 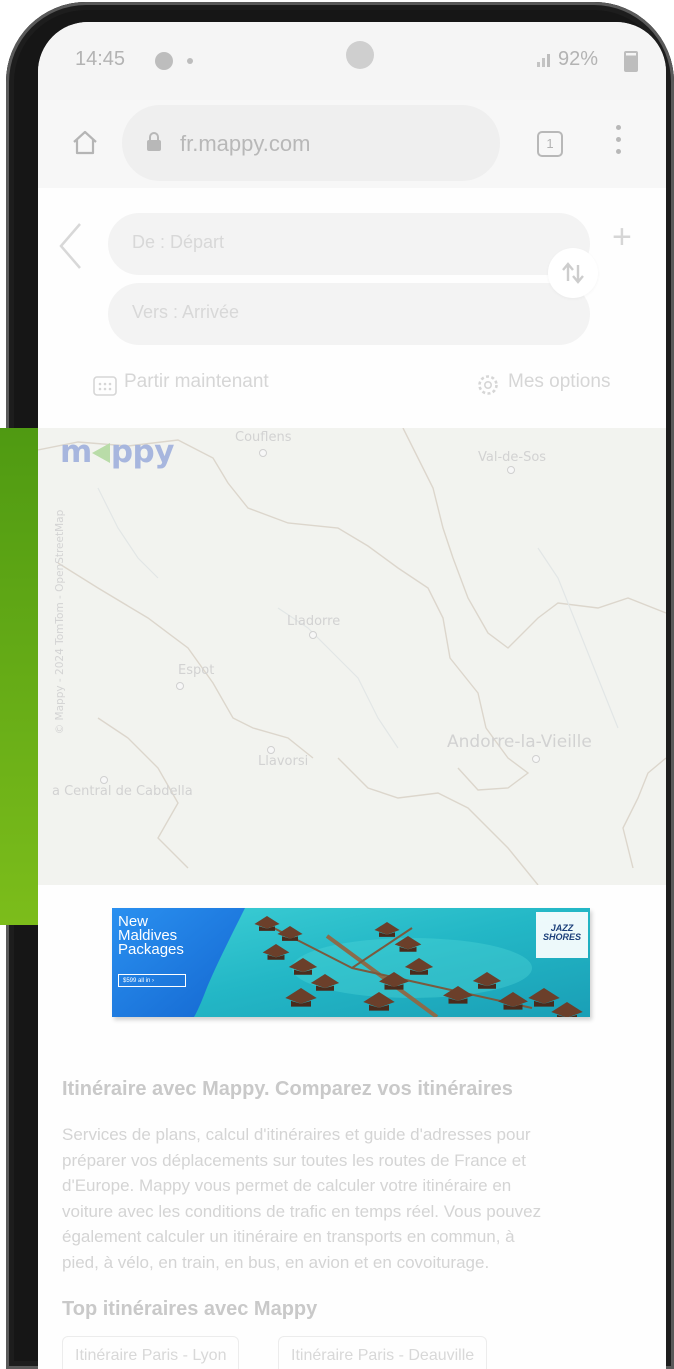 What do you see at coordinates (263, 437) in the screenshot?
I see `map-label: Couflens` at bounding box center [263, 437].